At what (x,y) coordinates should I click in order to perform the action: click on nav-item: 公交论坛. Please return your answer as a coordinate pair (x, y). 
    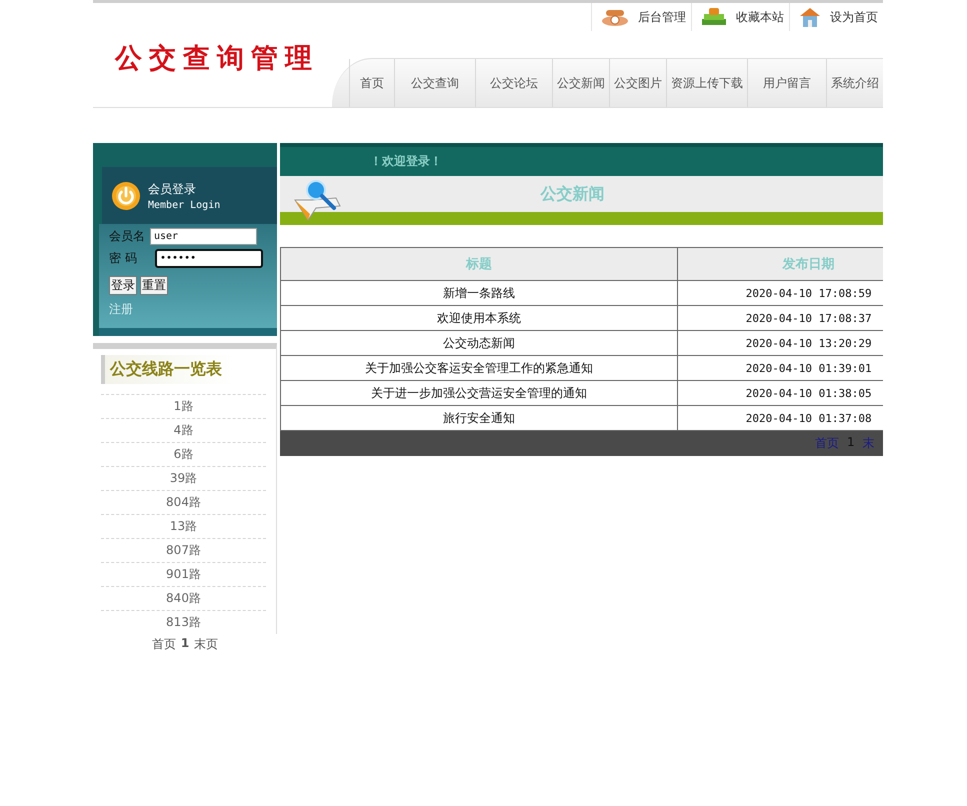
    Looking at the image, I should click on (513, 83).